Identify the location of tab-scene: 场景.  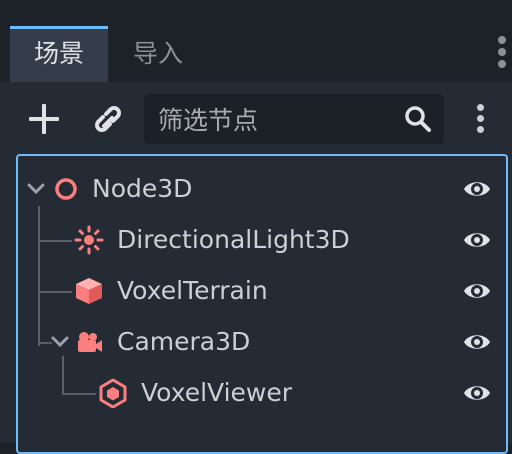
(59, 54).